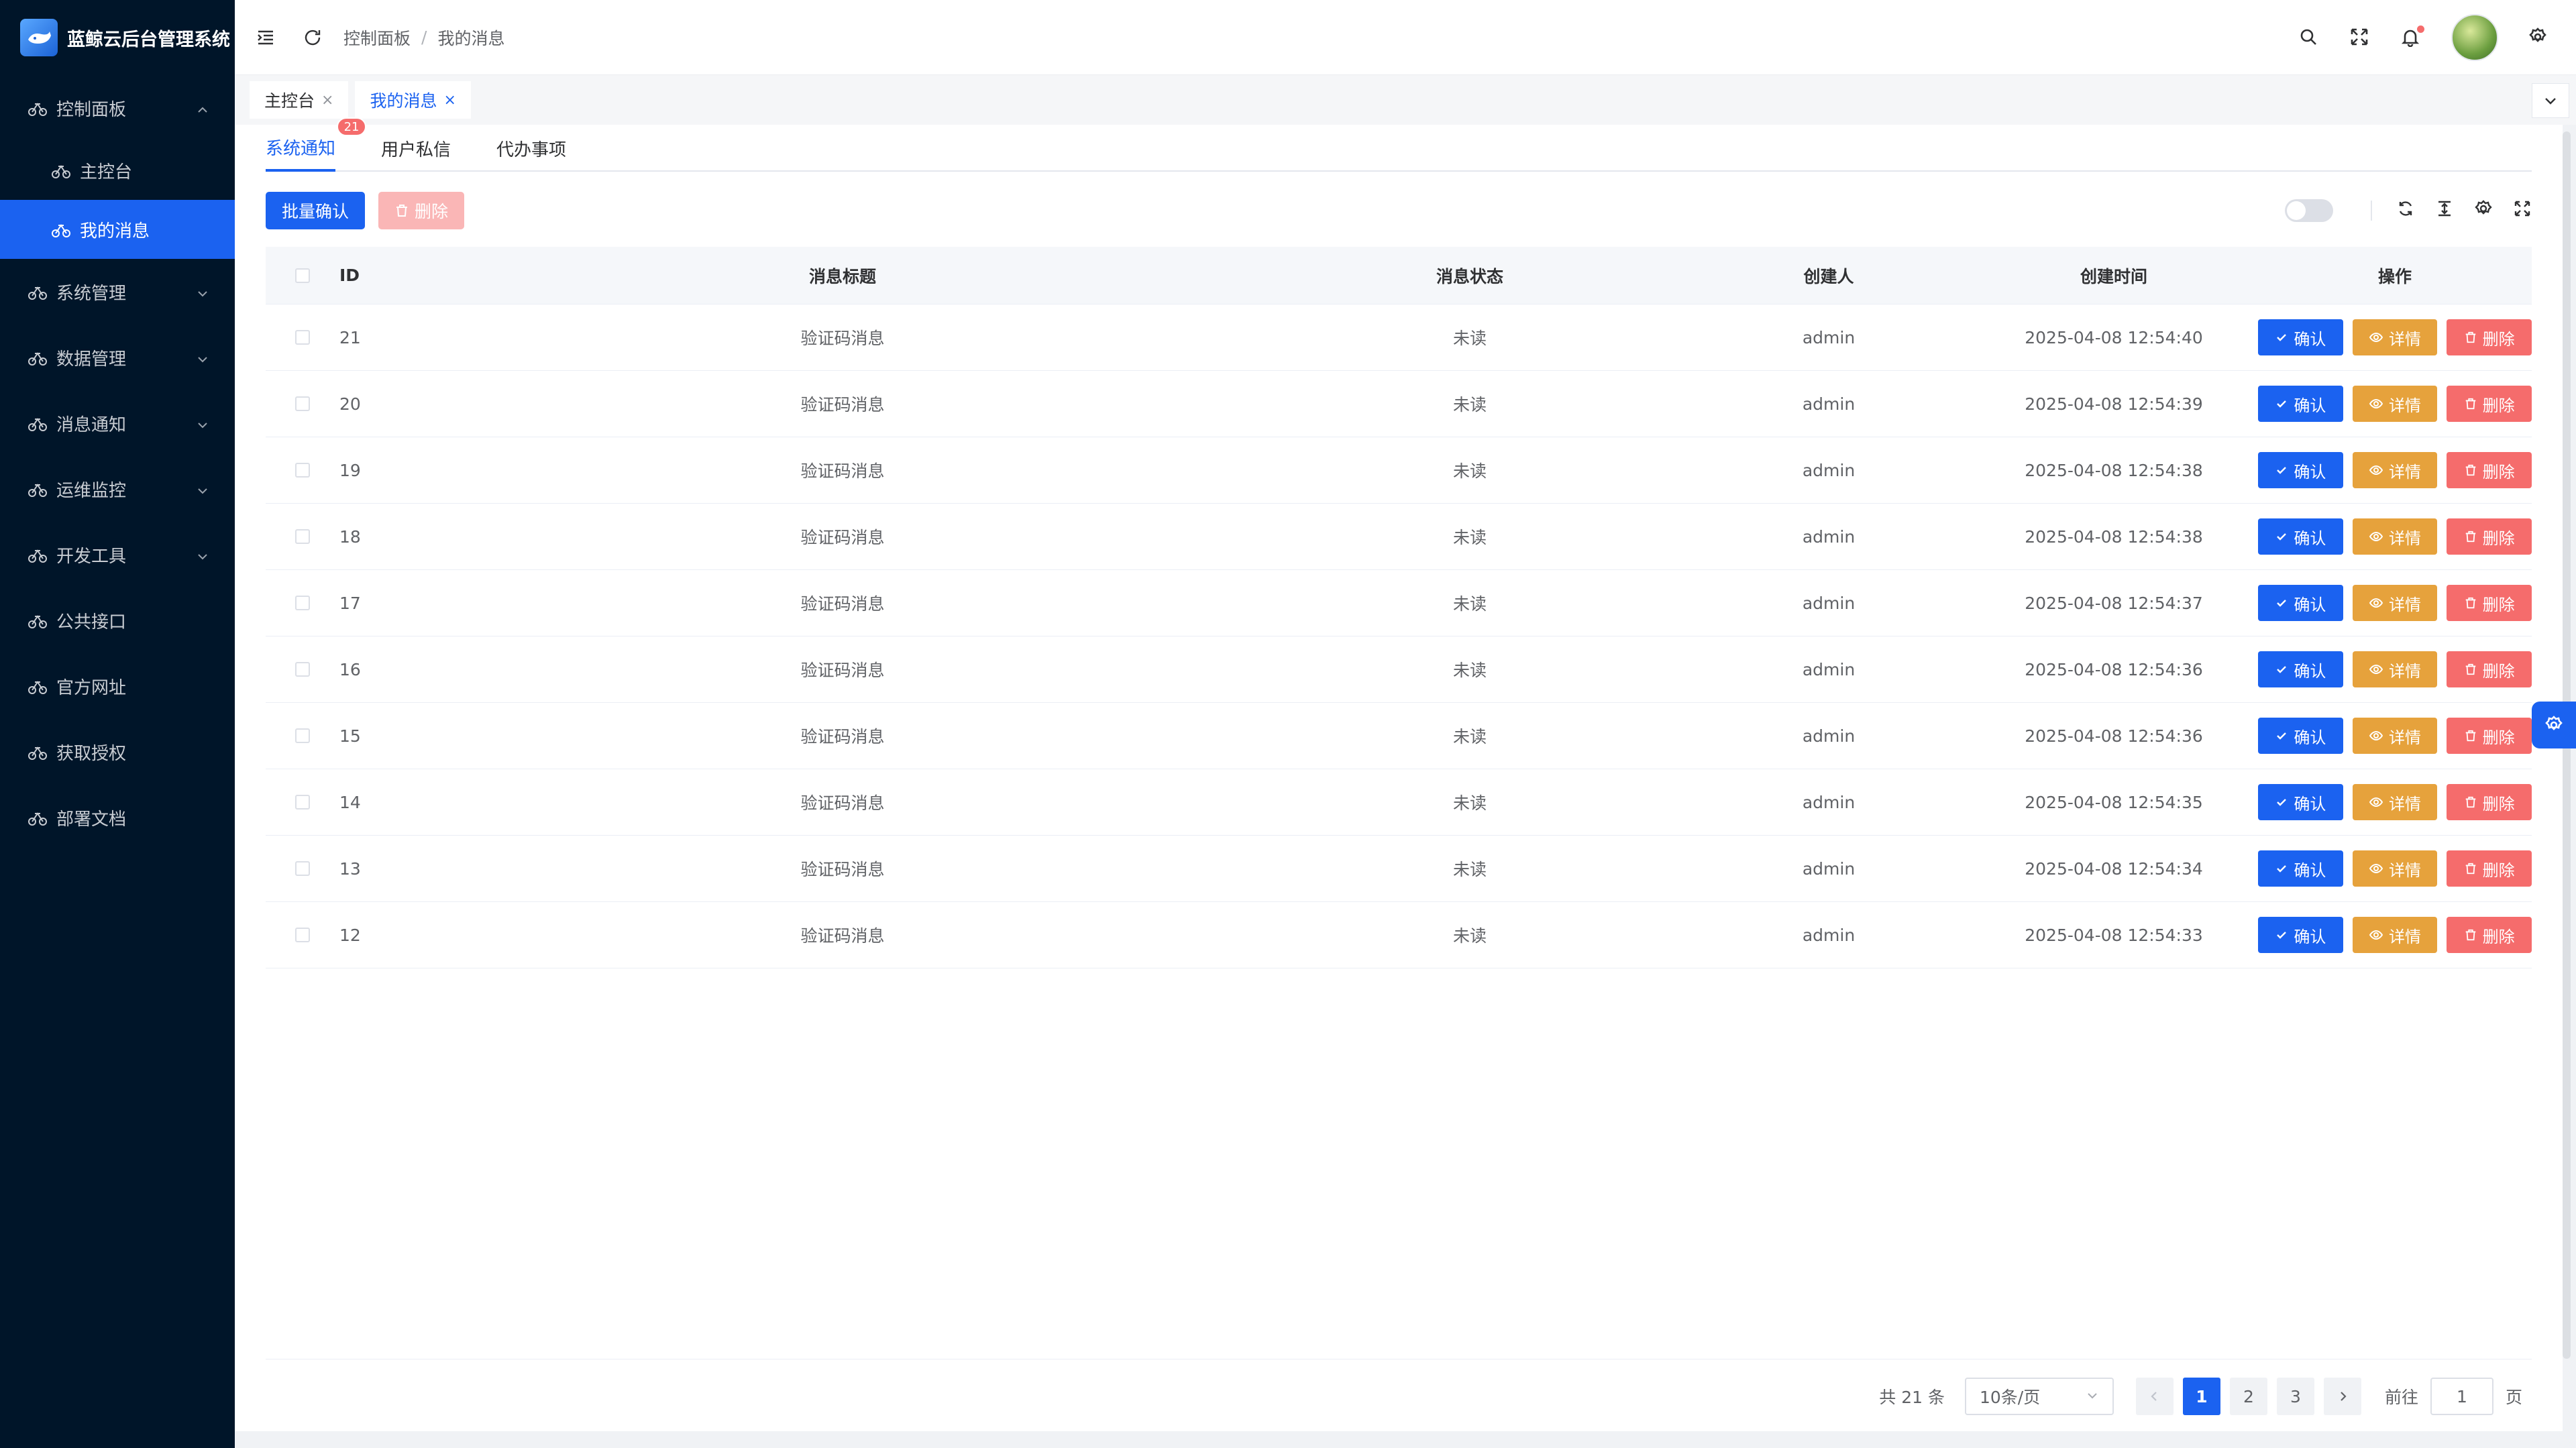  What do you see at coordinates (2461, 1396) in the screenshot?
I see `goto-page-input: 1` at bounding box center [2461, 1396].